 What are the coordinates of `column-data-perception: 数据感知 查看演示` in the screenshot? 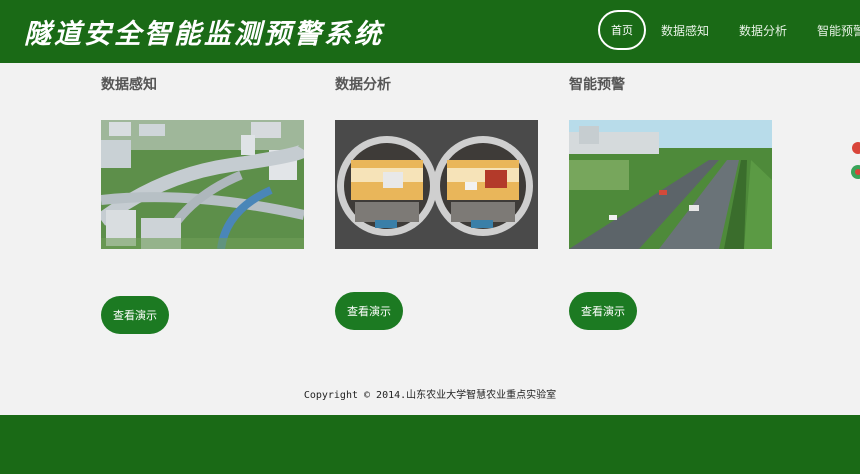 It's located at (203, 204).